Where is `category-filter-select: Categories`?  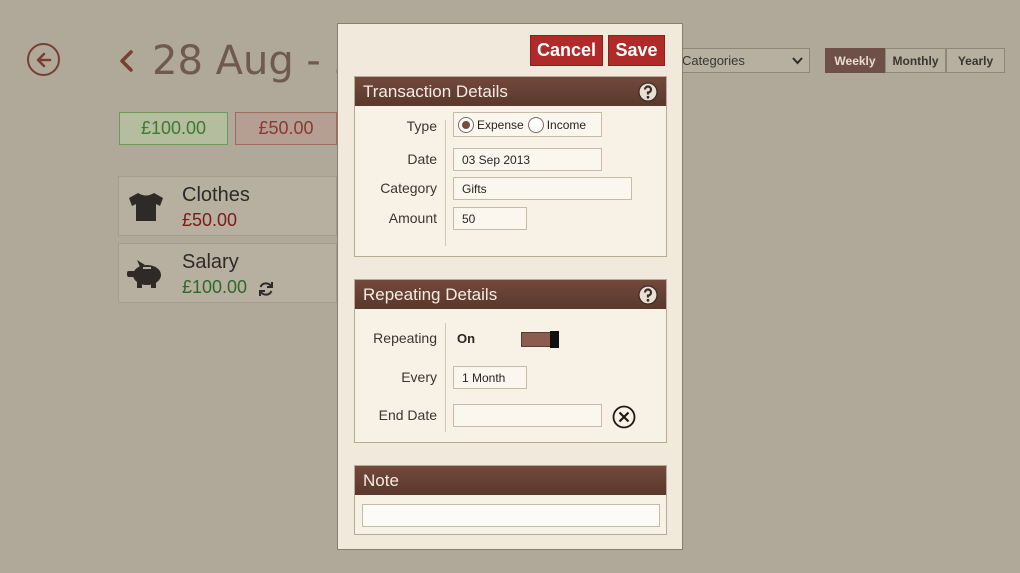
category-filter-select: Categories is located at coordinates (742, 60).